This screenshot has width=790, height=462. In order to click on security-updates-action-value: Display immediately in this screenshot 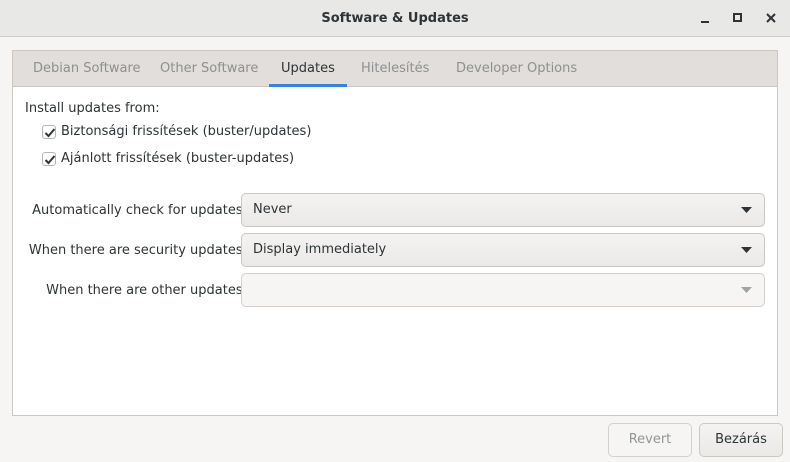, I will do `click(320, 249)`.